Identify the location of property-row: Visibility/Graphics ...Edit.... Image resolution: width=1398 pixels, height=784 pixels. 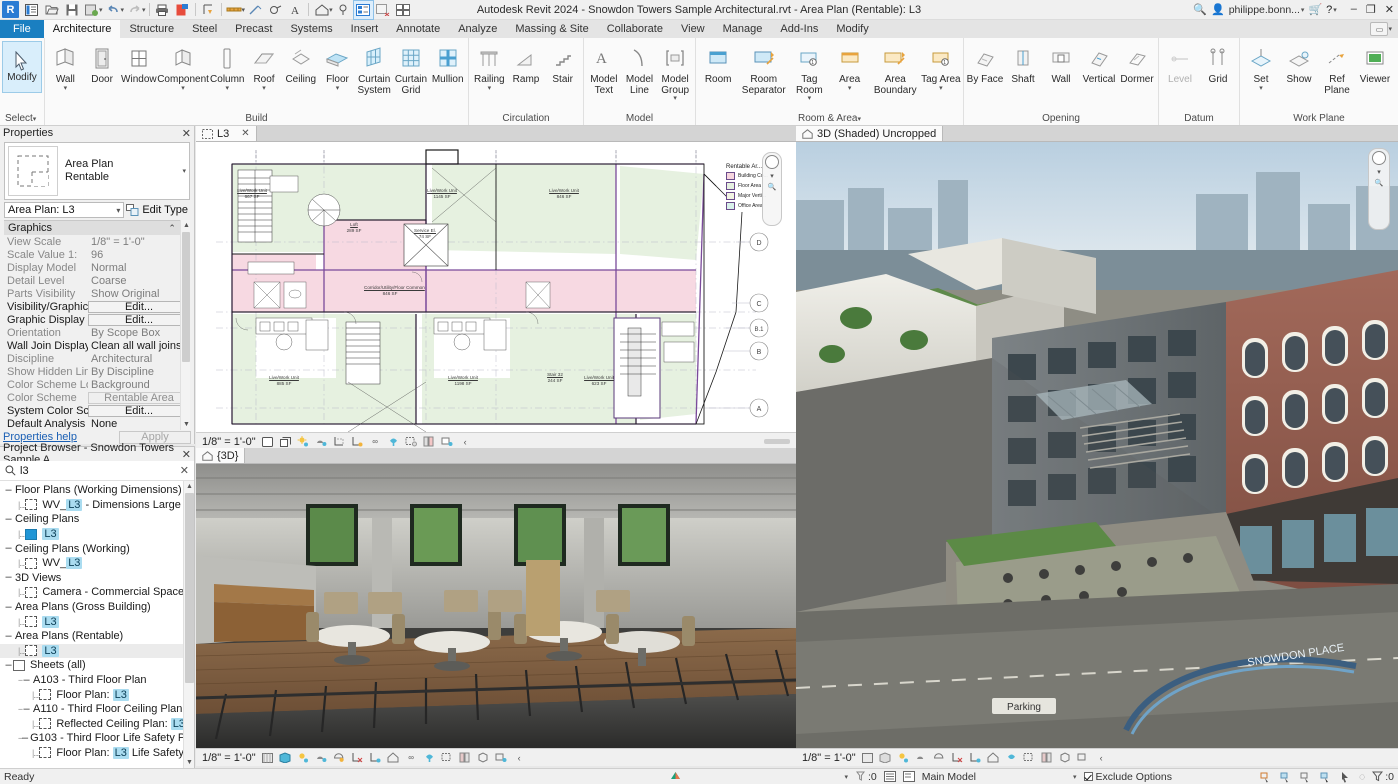
(97, 306).